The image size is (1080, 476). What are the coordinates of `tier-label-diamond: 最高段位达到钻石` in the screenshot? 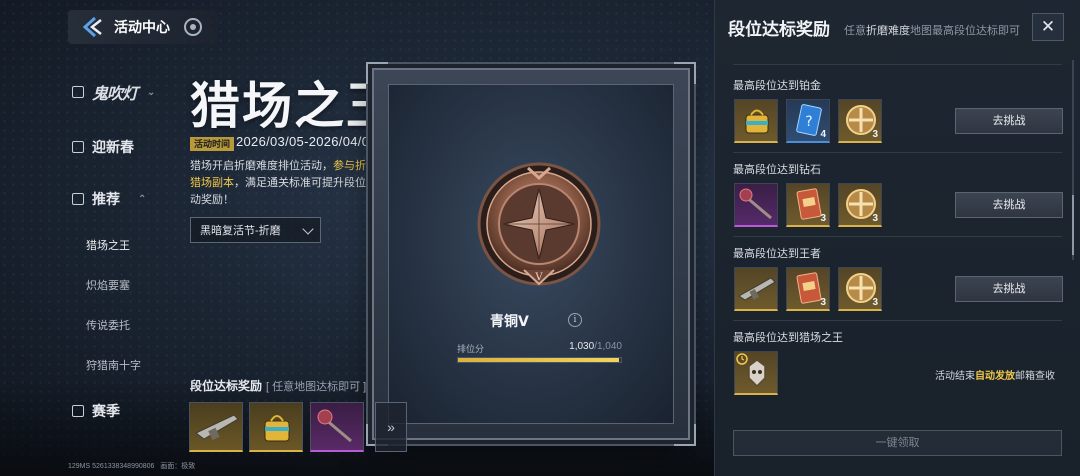 It's located at (777, 170).